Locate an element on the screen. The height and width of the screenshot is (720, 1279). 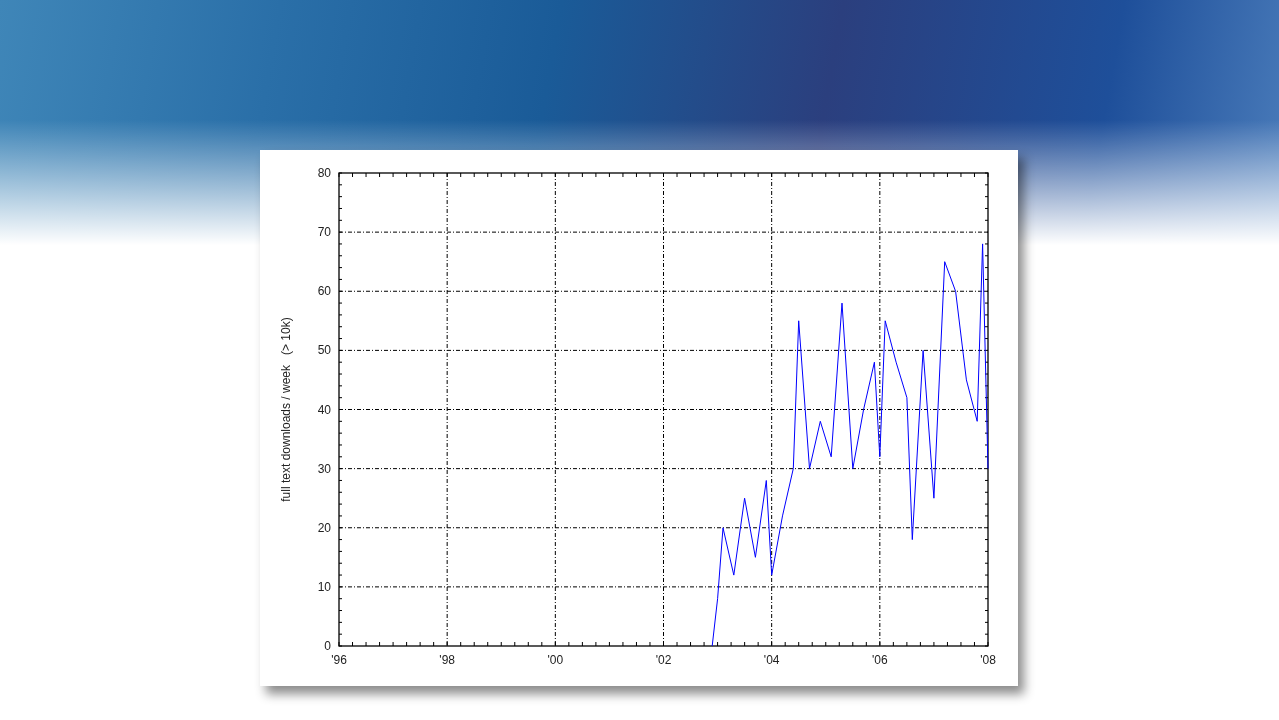
y-tick-label: 60 is located at coordinates (324, 291).